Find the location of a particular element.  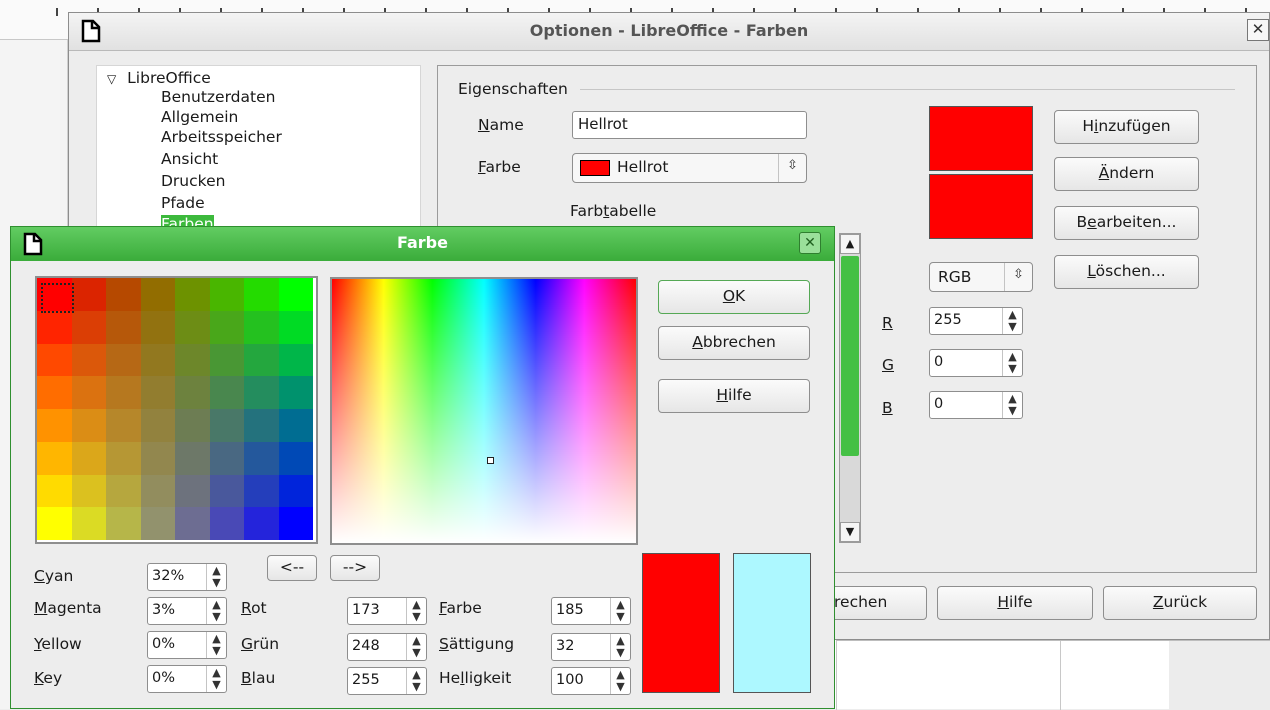

scrollbar-thumb is located at coordinates (850, 356).